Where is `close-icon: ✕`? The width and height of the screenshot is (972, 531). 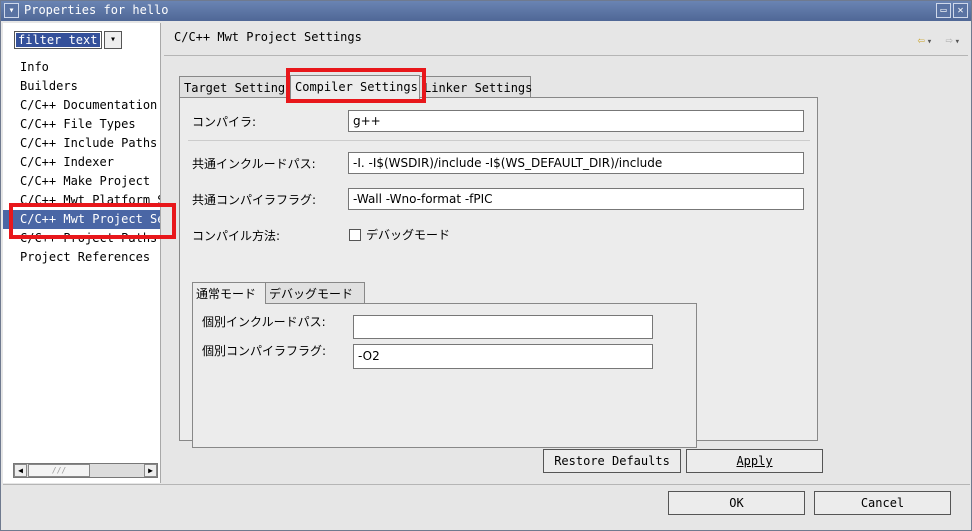
close-icon: ✕ is located at coordinates (960, 10).